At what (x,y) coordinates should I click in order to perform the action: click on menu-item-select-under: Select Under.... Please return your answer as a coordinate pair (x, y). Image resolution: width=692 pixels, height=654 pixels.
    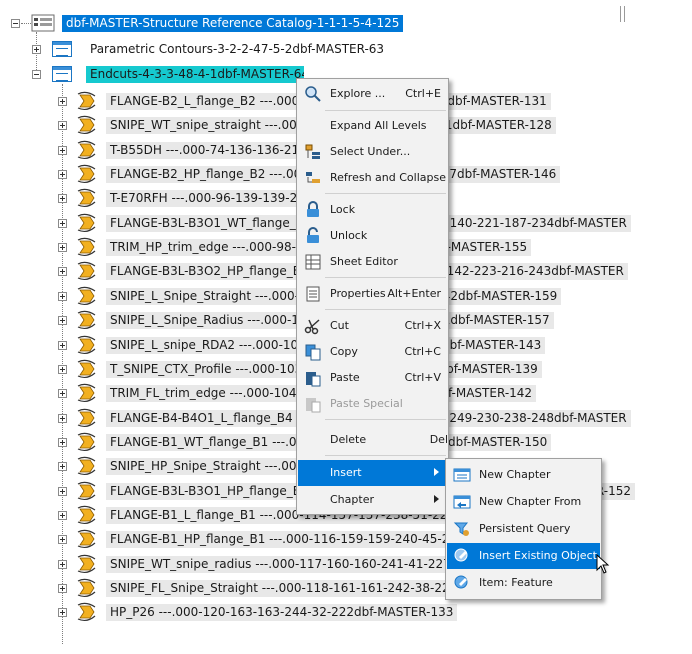
    Looking at the image, I should click on (372, 152).